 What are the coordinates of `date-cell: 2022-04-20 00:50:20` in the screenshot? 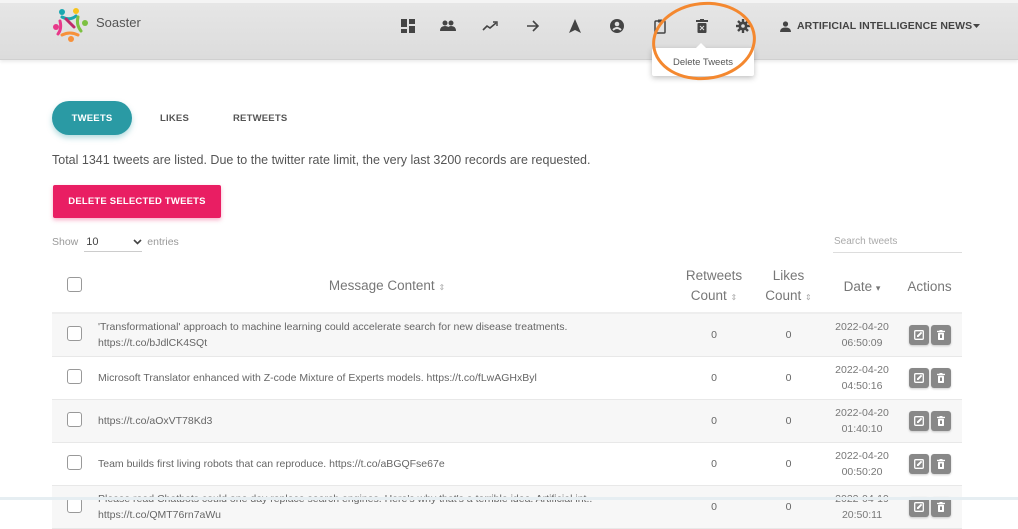 It's located at (862, 464).